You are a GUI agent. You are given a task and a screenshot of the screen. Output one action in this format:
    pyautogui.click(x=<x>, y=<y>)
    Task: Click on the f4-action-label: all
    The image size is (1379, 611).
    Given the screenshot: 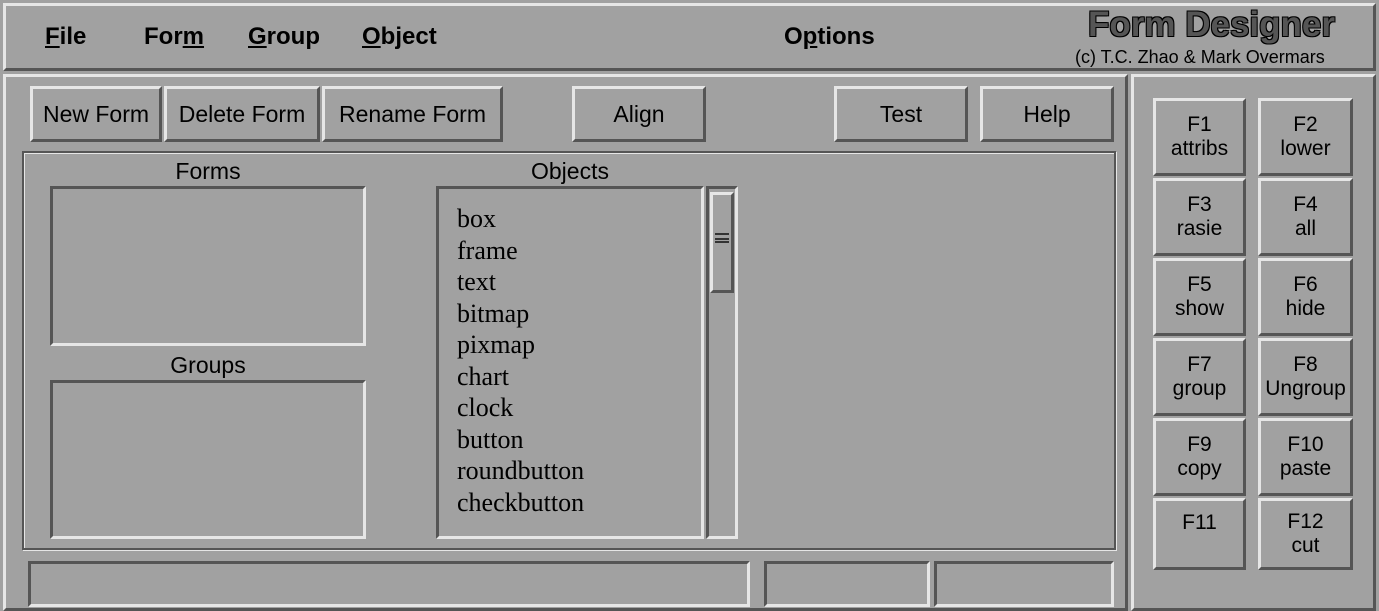 What is the action you would take?
    pyautogui.click(x=1305, y=228)
    